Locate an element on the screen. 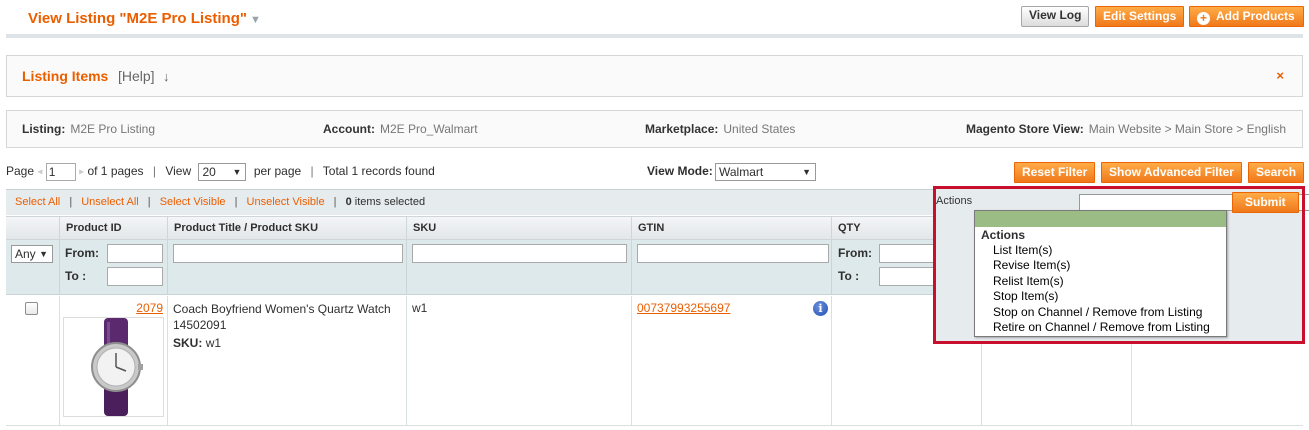 The width and height of the screenshot is (1309, 430). filter-product-id: From: To : is located at coordinates (113, 267).